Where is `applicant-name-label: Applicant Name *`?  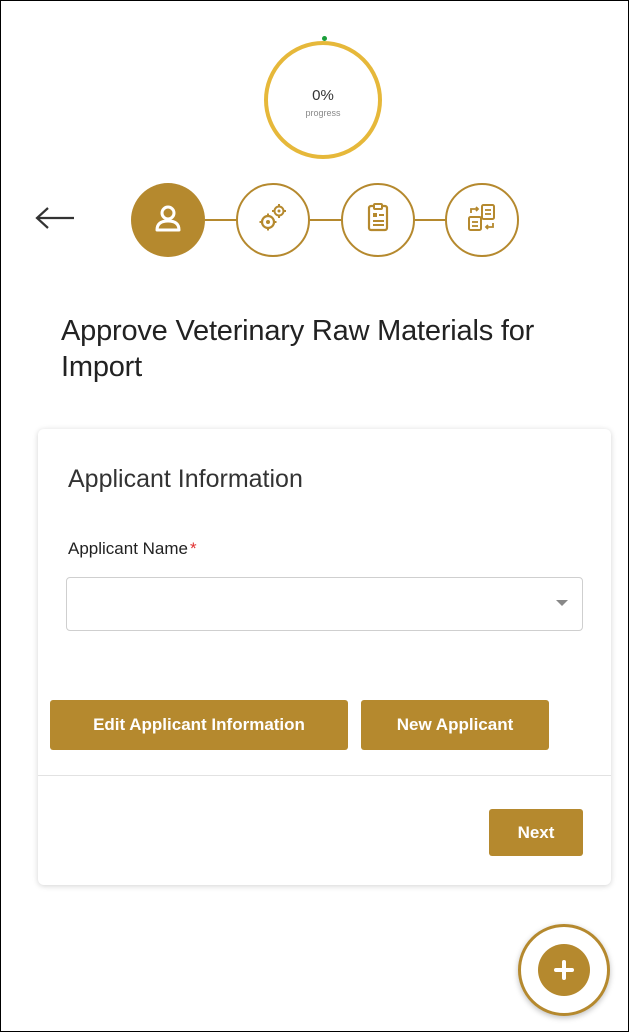 applicant-name-label: Applicant Name * is located at coordinates (132, 549).